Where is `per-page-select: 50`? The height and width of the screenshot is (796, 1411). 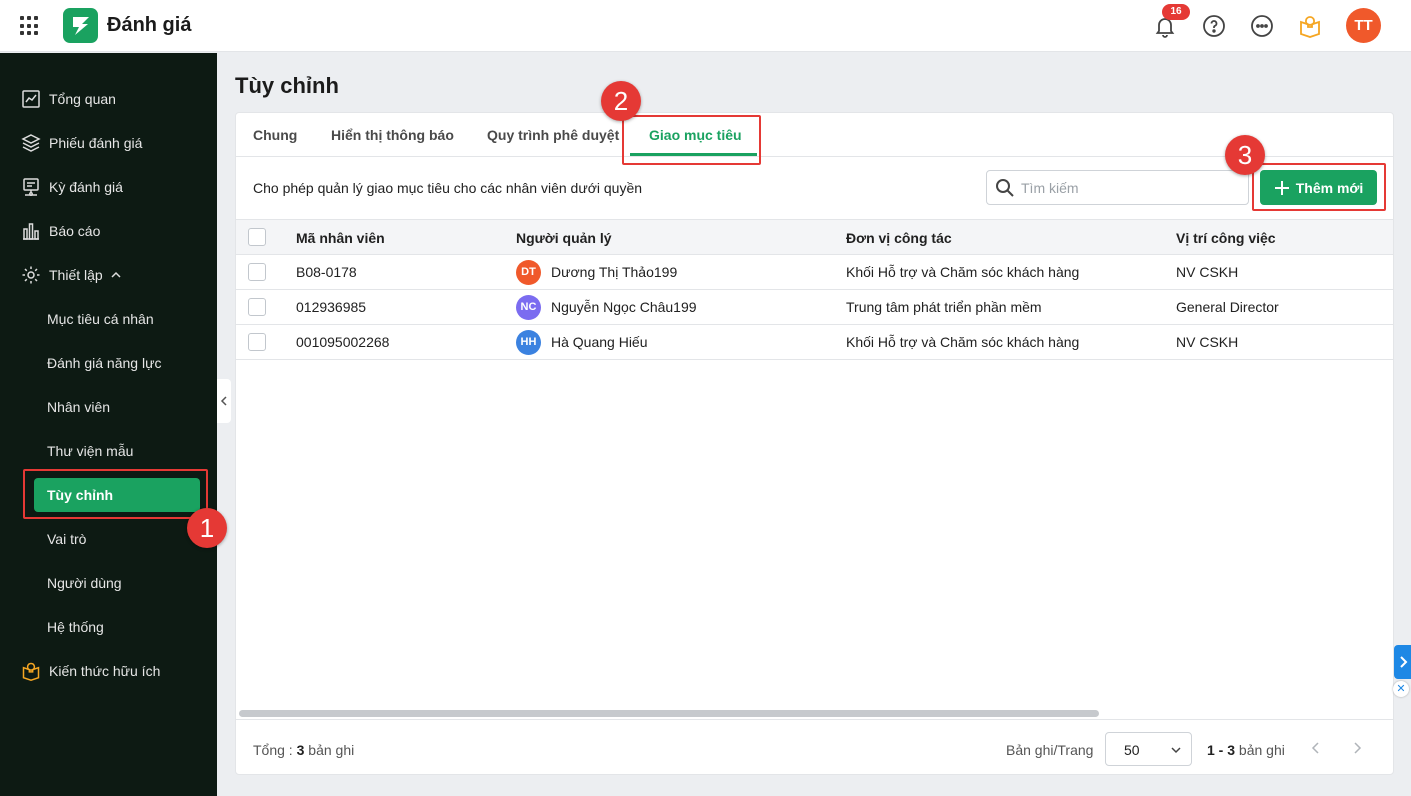 per-page-select: 50 is located at coordinates (1148, 749).